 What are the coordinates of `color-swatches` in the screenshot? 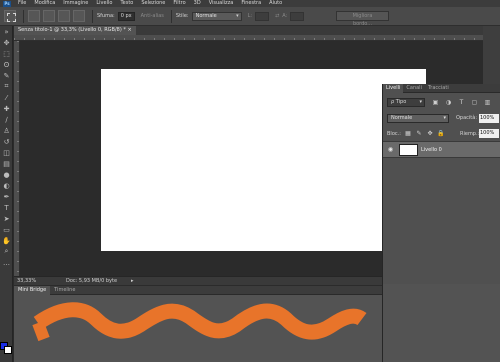 It's located at (6, 349).